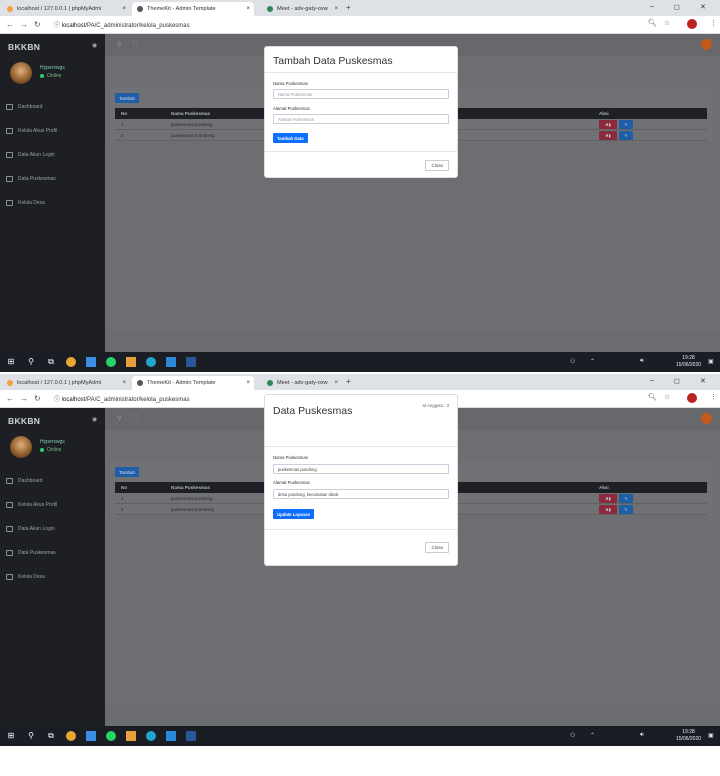  What do you see at coordinates (361, 494) in the screenshot?
I see `alamat-puskesmas-input: desa pundong, kecamatan dieok` at bounding box center [361, 494].